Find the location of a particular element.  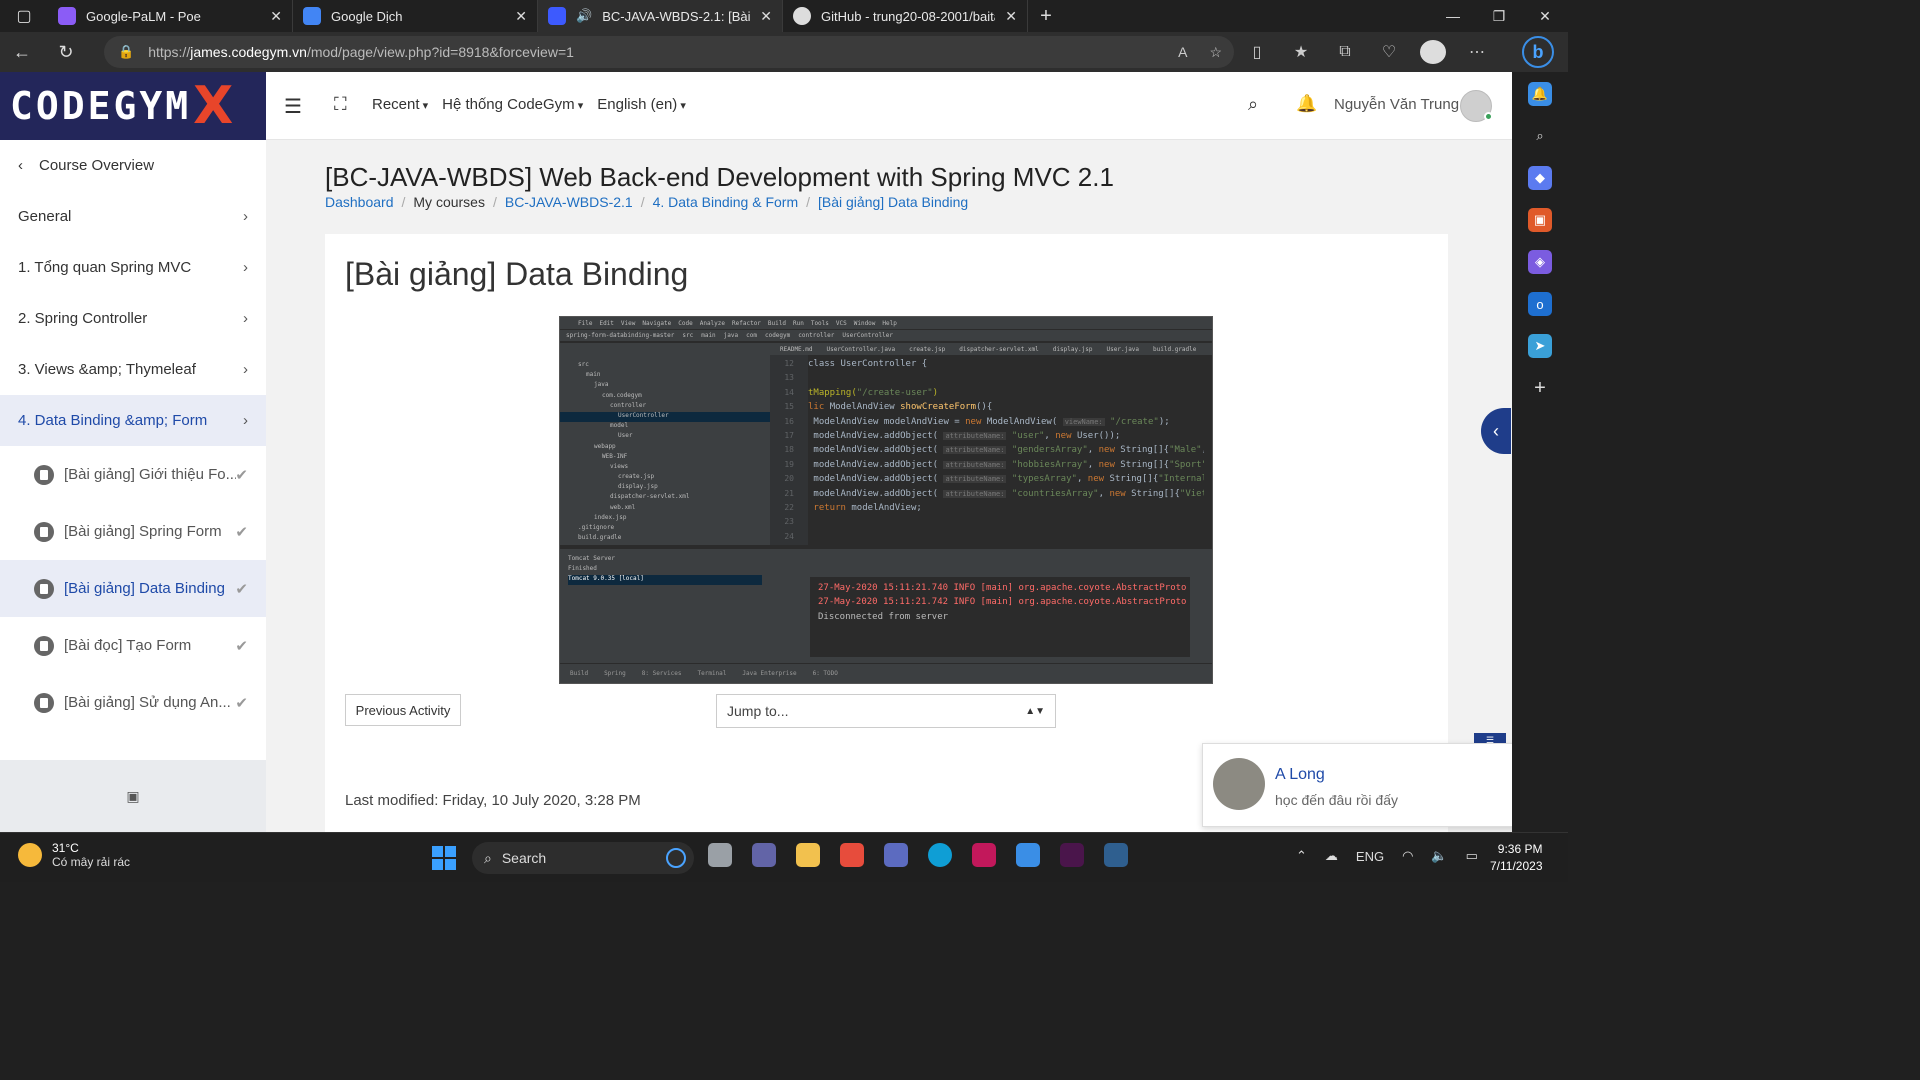

chat-notification: A Long học đến đâu rồi đấy ✕ is located at coordinates (1357, 785).